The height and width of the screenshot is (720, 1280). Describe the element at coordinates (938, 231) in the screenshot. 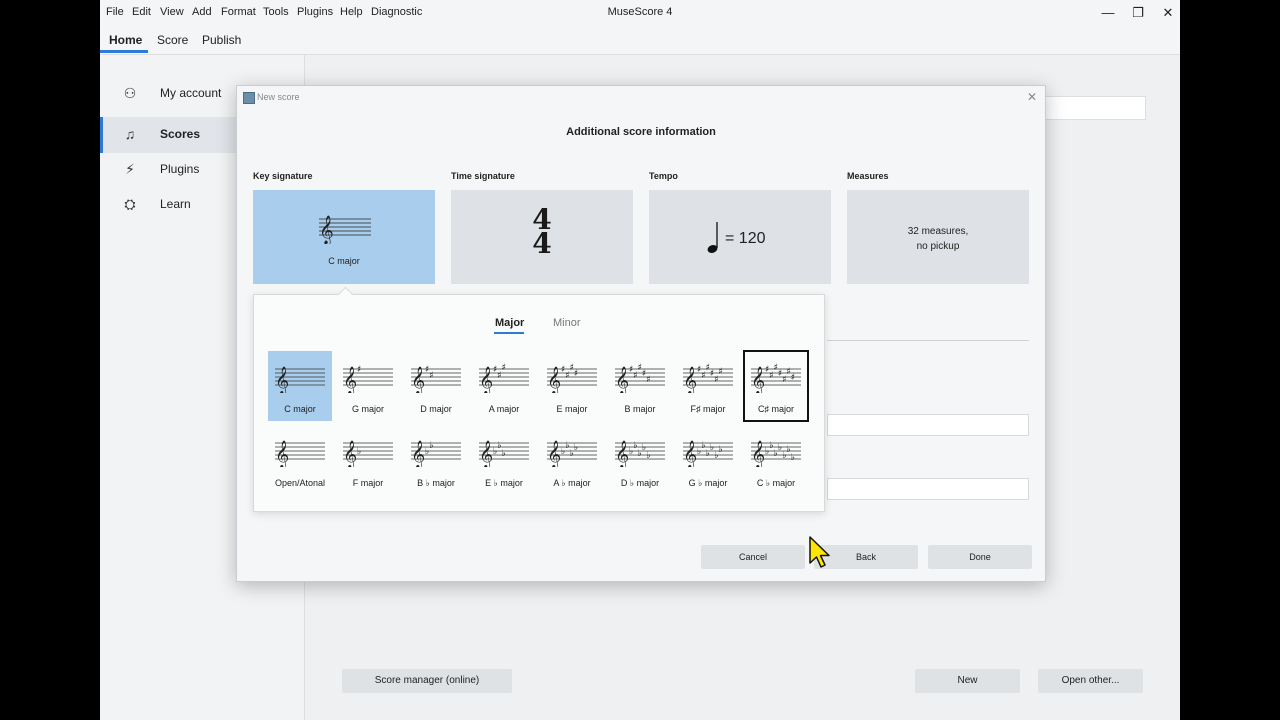

I see `measures-count: 32 measures,` at that location.